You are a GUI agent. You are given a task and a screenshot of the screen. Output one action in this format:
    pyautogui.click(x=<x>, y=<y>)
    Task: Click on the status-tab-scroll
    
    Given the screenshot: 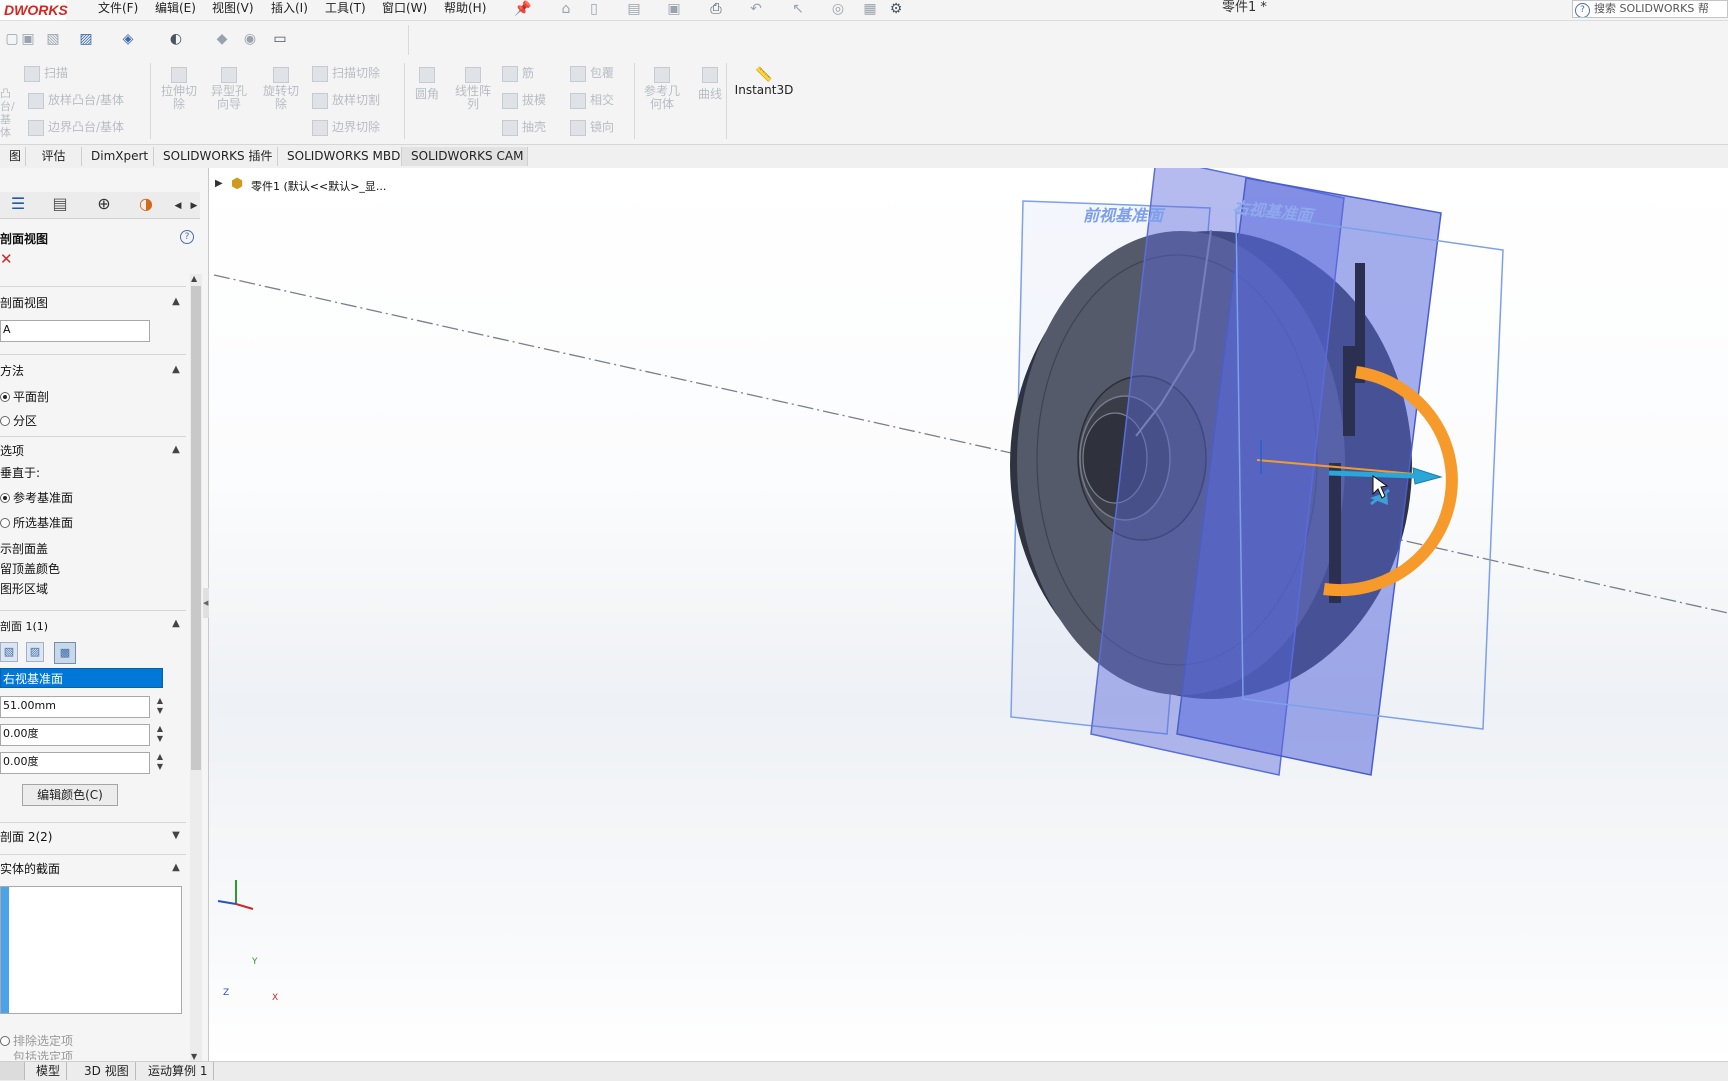 What is the action you would take?
    pyautogui.click(x=12, y=1071)
    